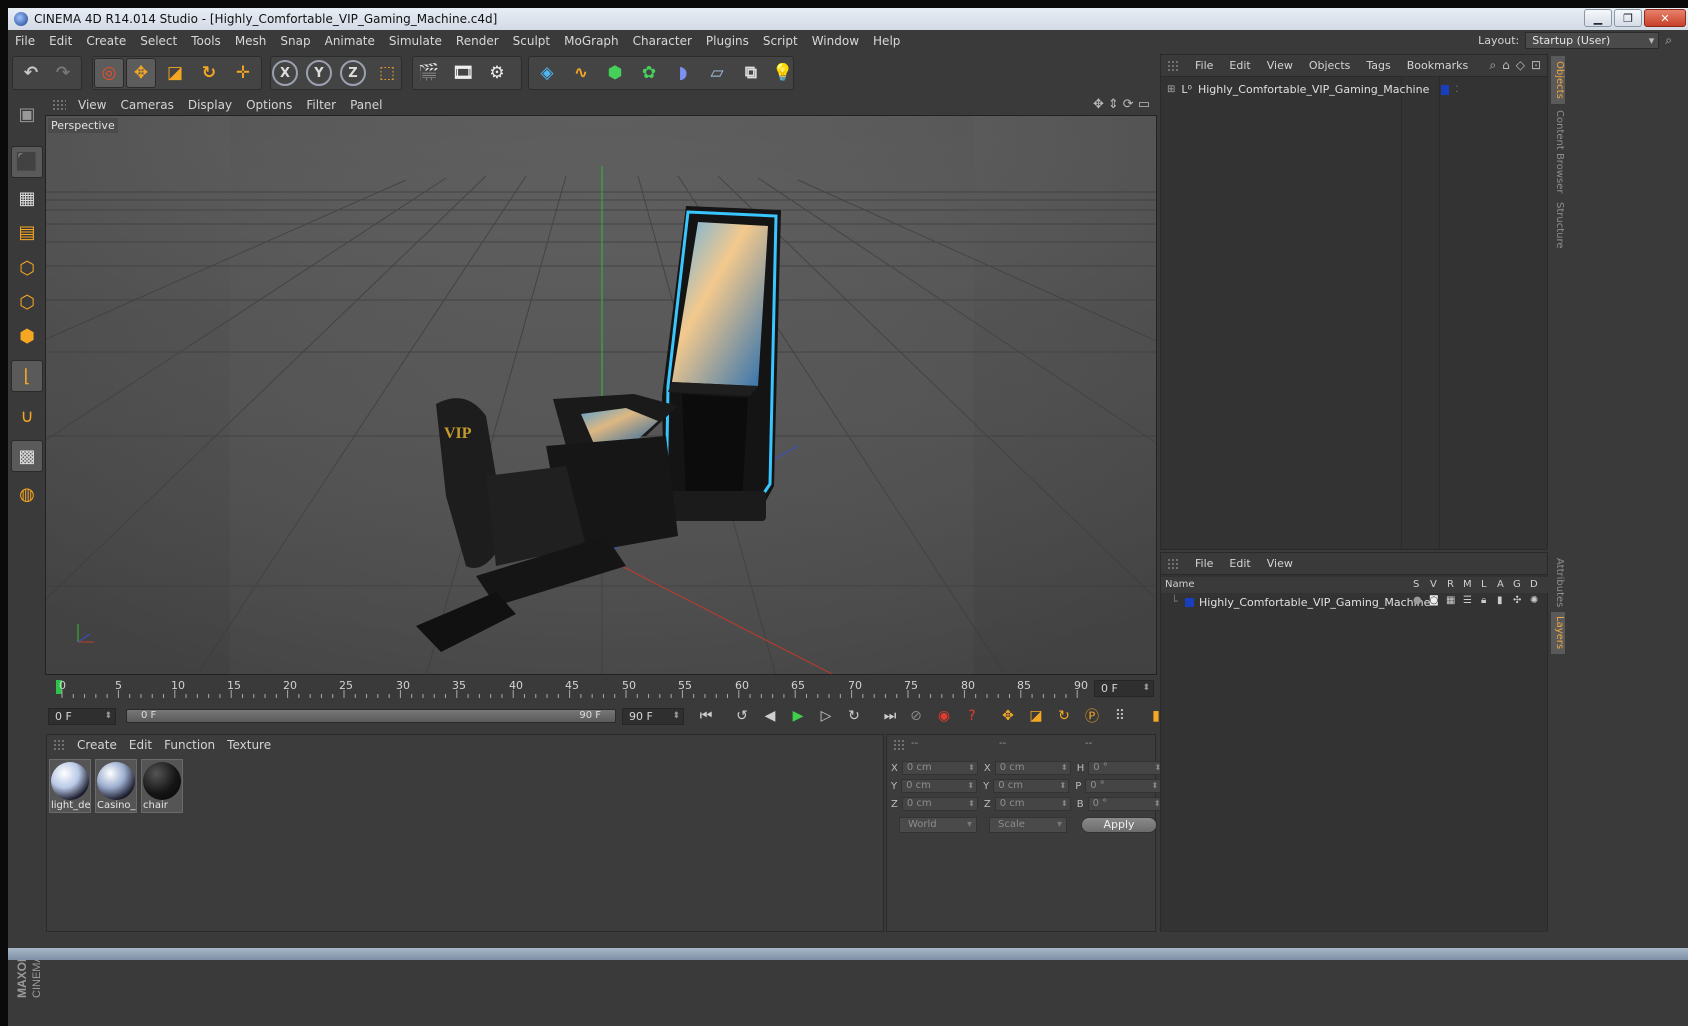 The height and width of the screenshot is (1026, 1688). I want to click on move-tool-icon: ✥, so click(141, 73).